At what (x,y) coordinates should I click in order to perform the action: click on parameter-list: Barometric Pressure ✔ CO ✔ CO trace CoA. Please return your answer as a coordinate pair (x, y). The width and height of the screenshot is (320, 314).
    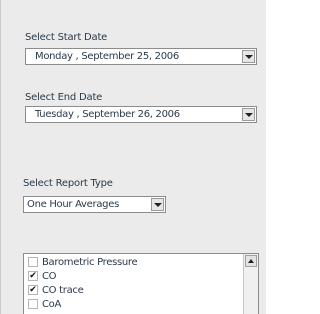
    Looking at the image, I should click on (141, 283).